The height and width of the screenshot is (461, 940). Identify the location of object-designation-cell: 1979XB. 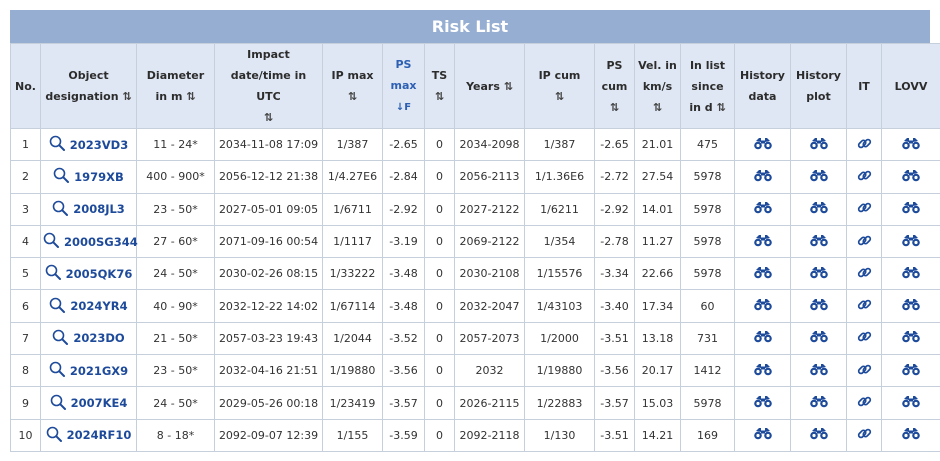
(88, 177).